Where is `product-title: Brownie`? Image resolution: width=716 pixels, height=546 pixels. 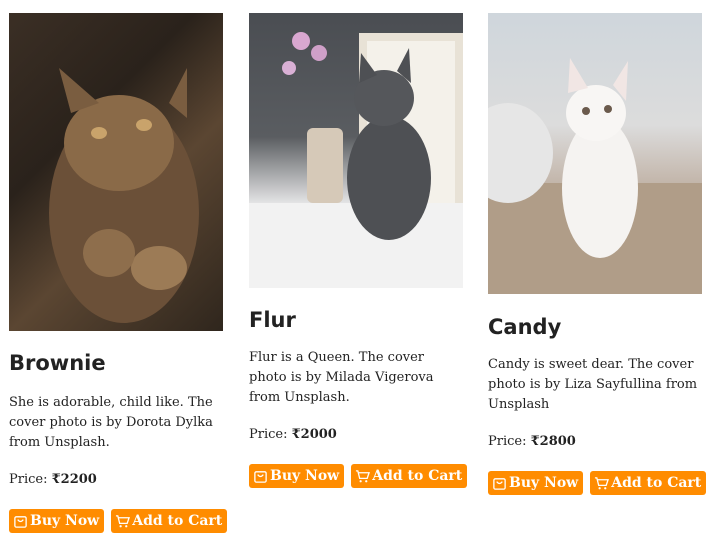
product-title: Brownie is located at coordinates (57, 363).